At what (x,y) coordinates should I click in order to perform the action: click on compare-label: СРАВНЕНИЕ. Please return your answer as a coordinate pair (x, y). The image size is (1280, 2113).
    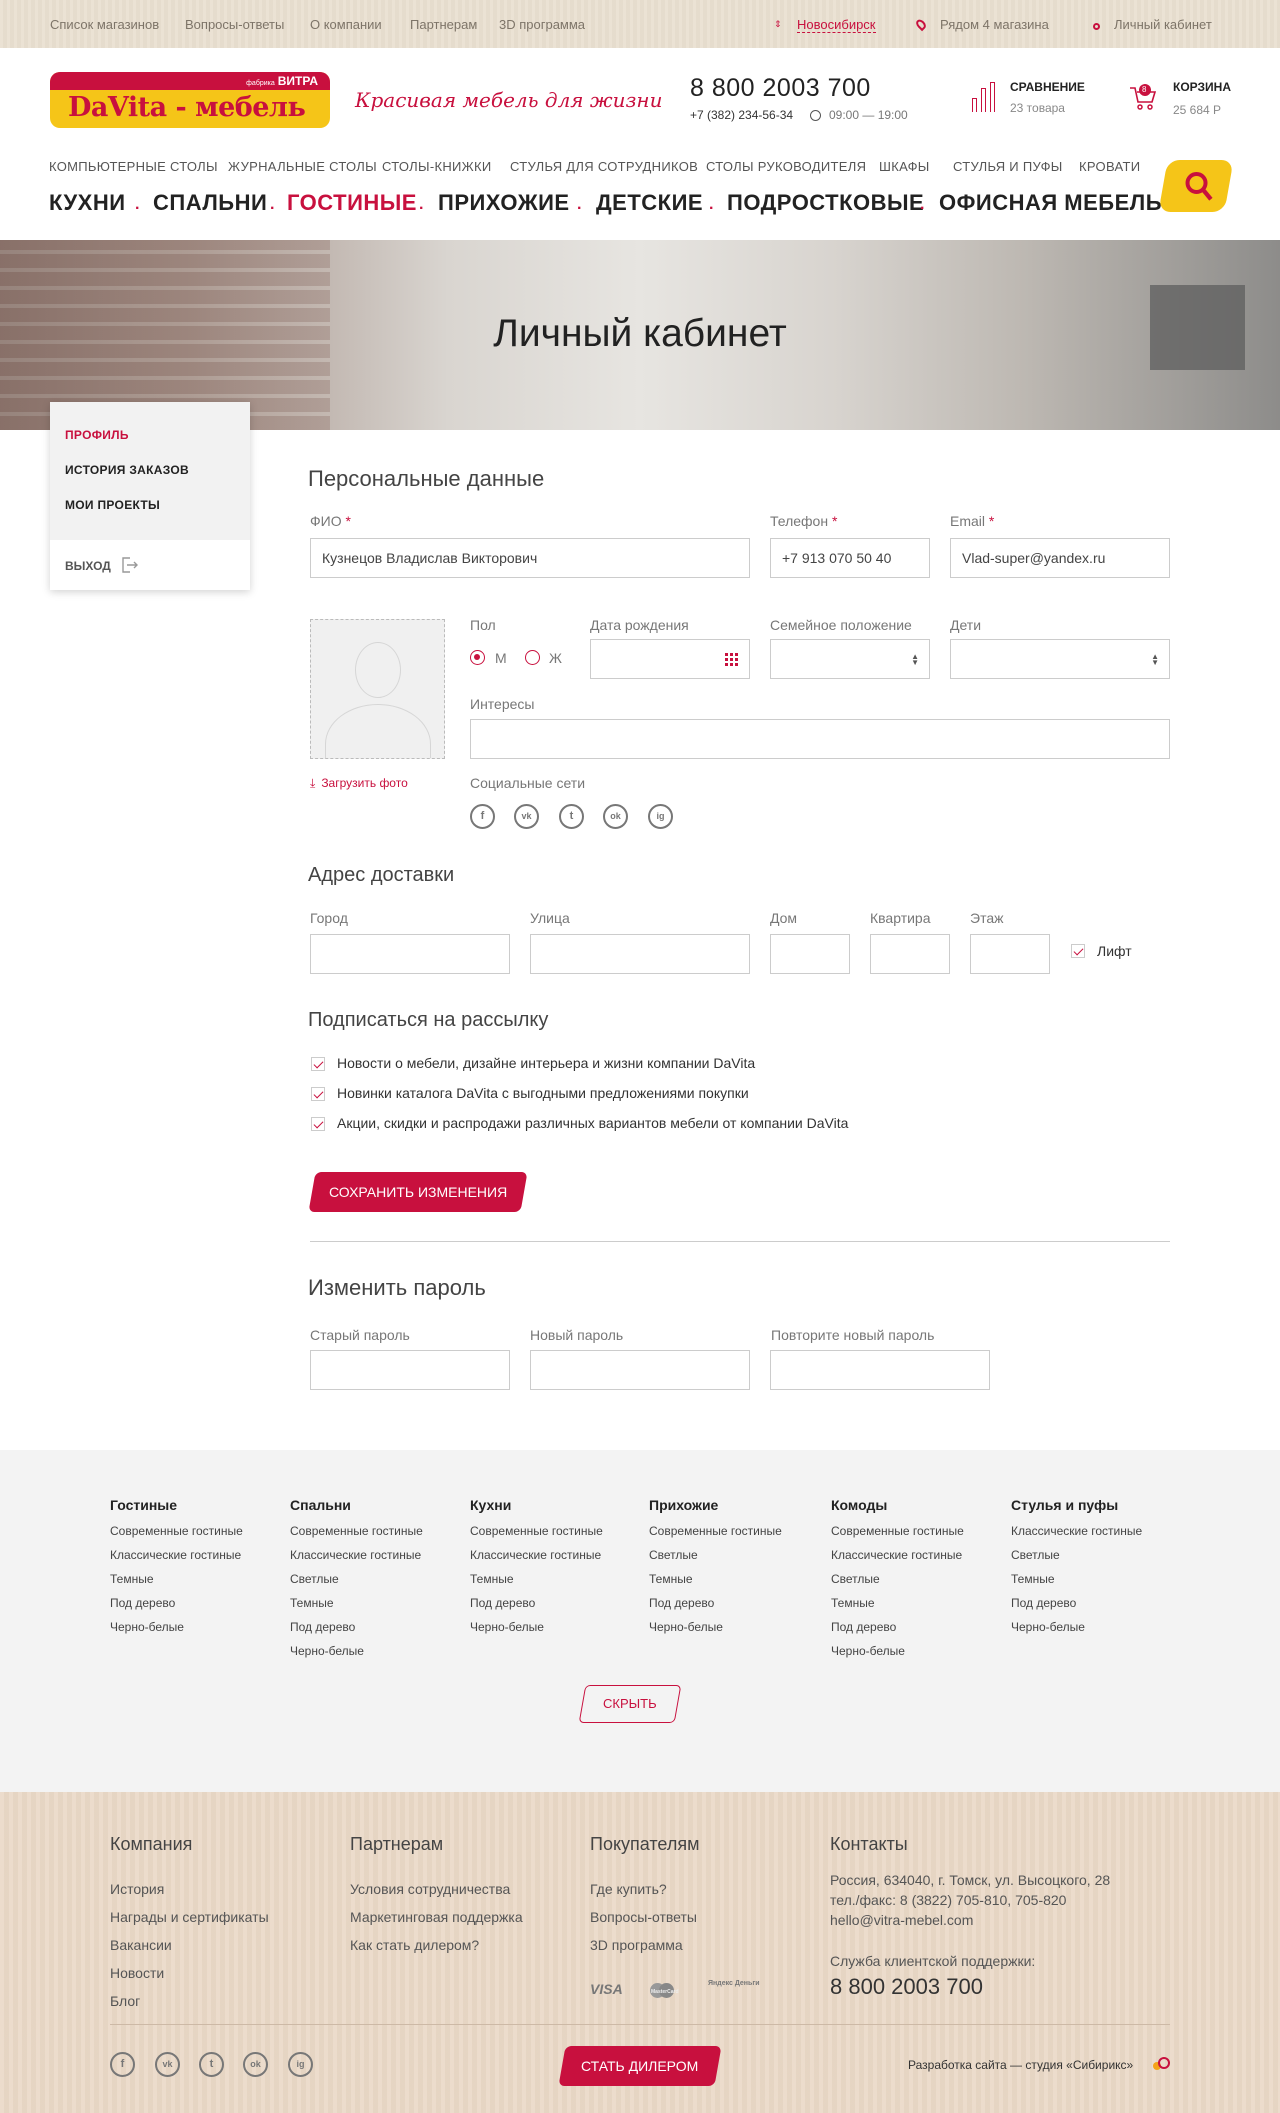
    Looking at the image, I should click on (1047, 87).